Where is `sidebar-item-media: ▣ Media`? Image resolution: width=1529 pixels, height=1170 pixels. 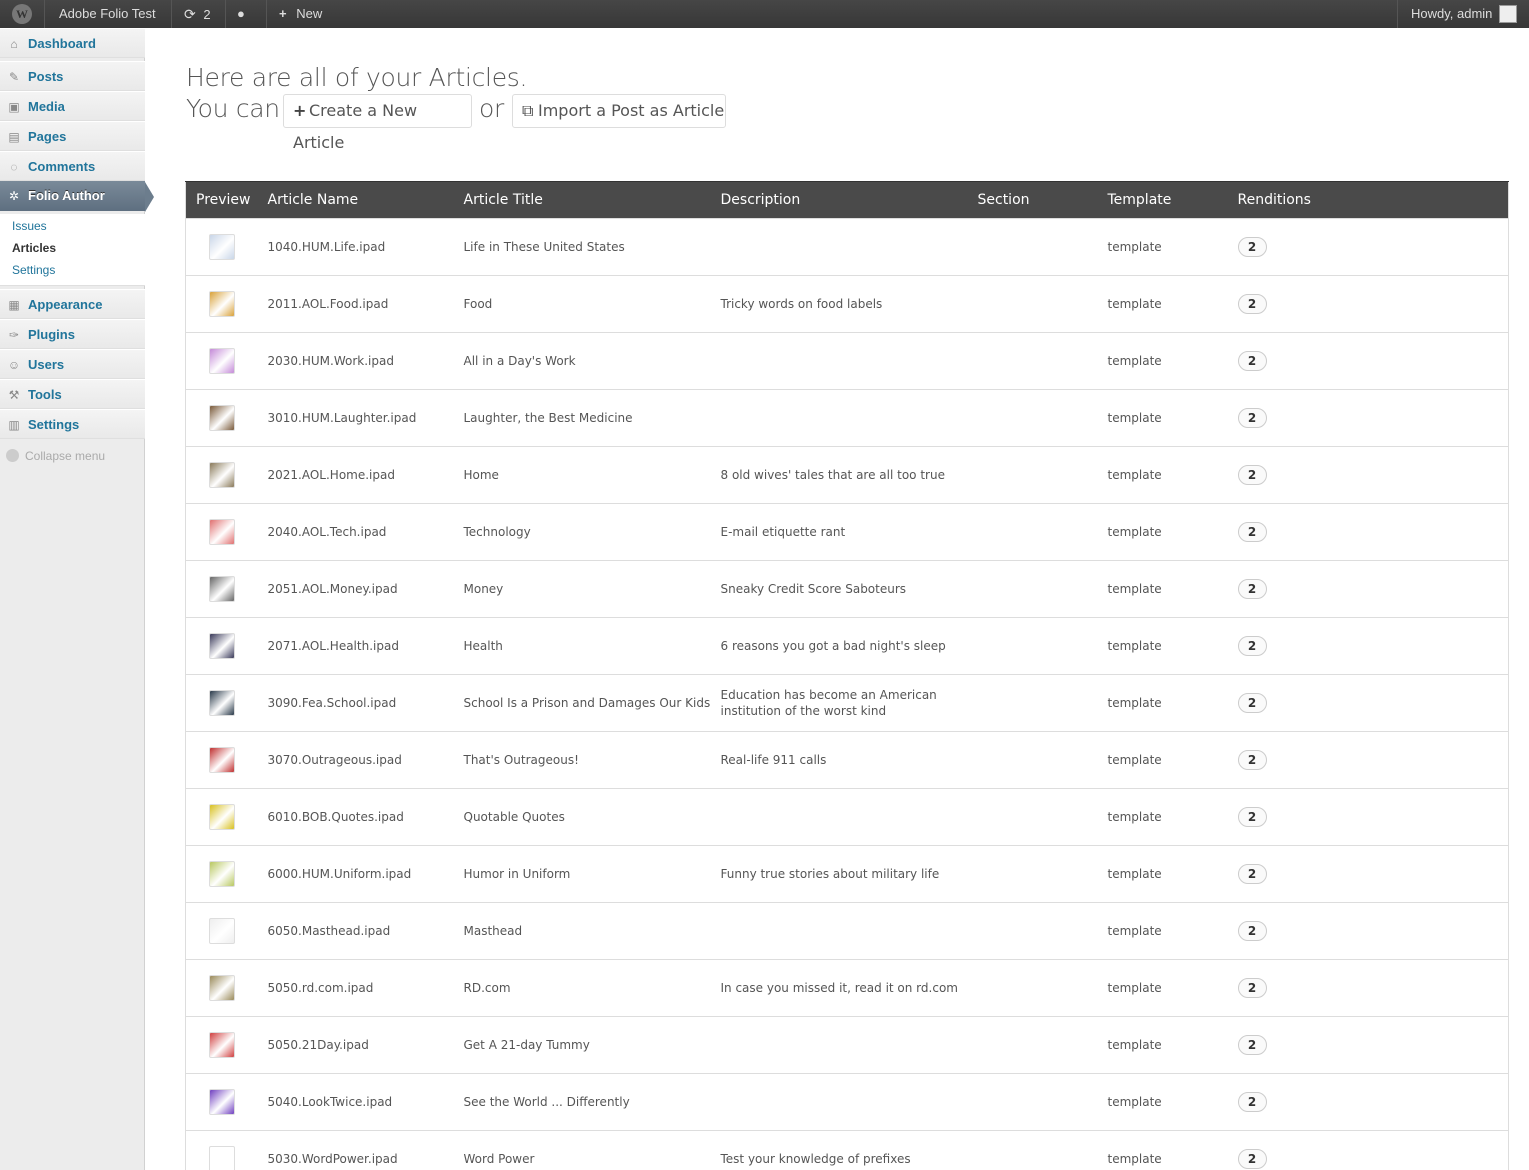 sidebar-item-media: ▣ Media is located at coordinates (72, 106).